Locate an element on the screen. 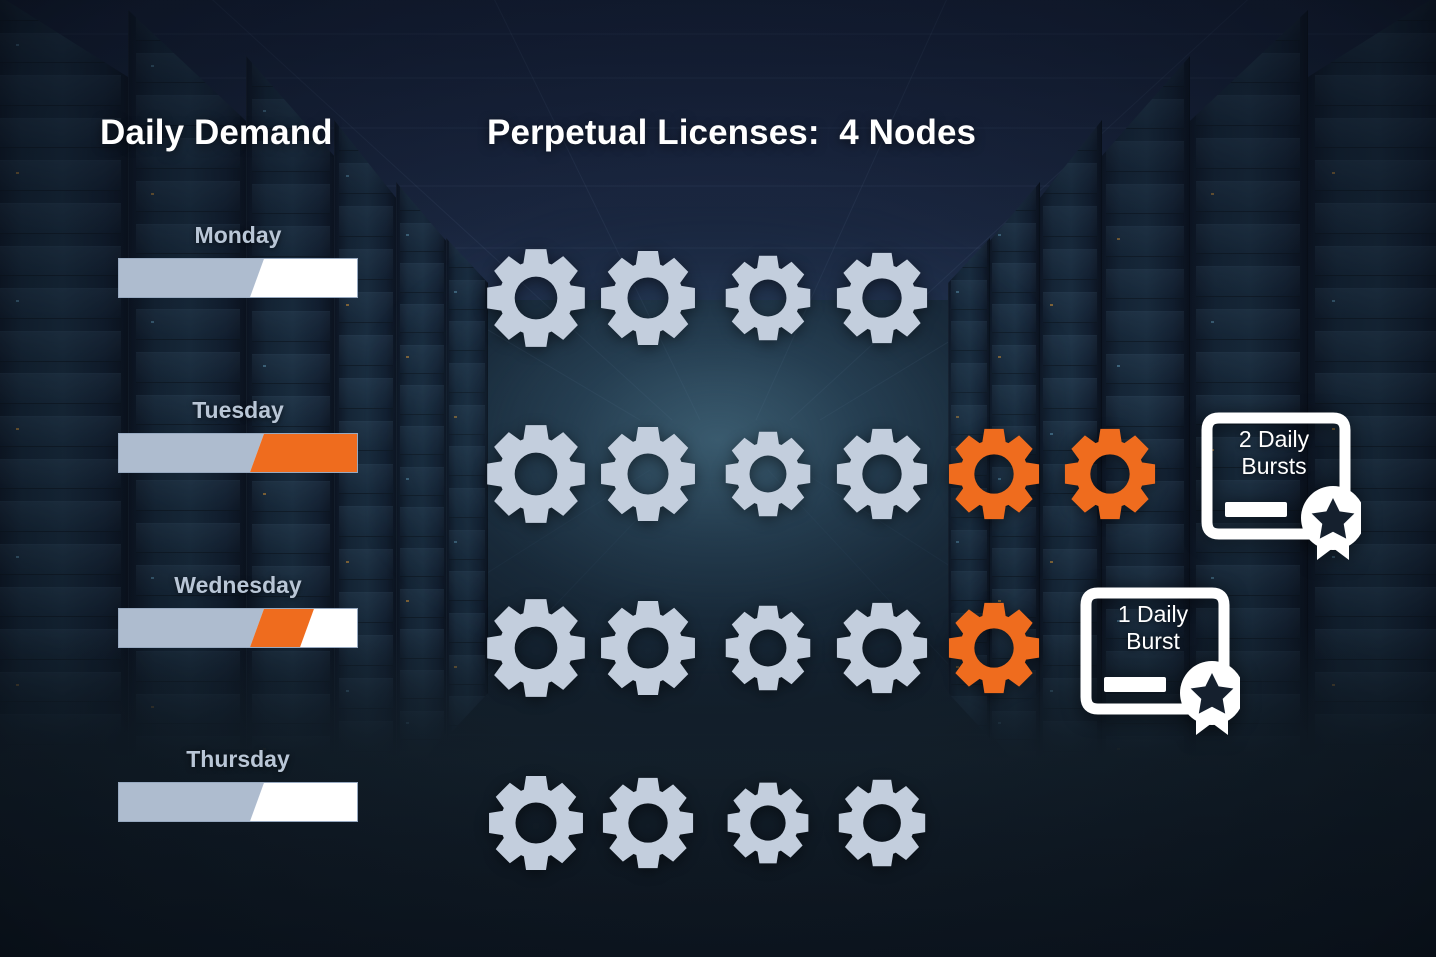 This screenshot has width=1436, height=957. daily-demand-title: Daily Demand is located at coordinates (216, 132).